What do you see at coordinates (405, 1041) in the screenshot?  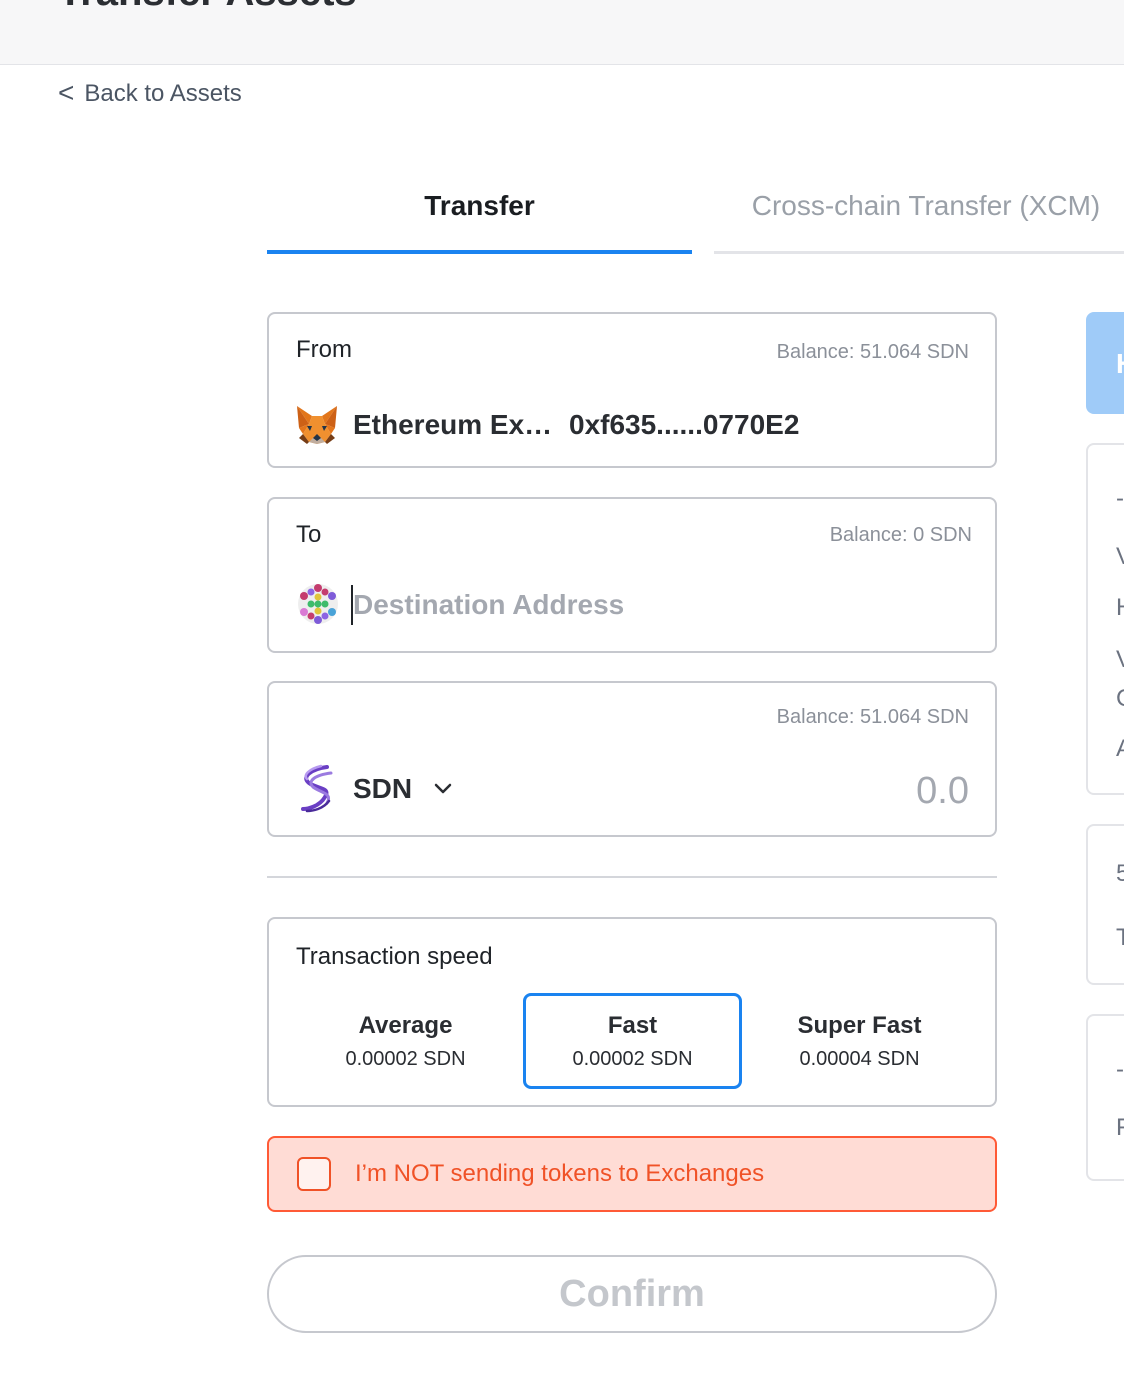 I see `speed-option-average: Average 0.00002 SDN` at bounding box center [405, 1041].